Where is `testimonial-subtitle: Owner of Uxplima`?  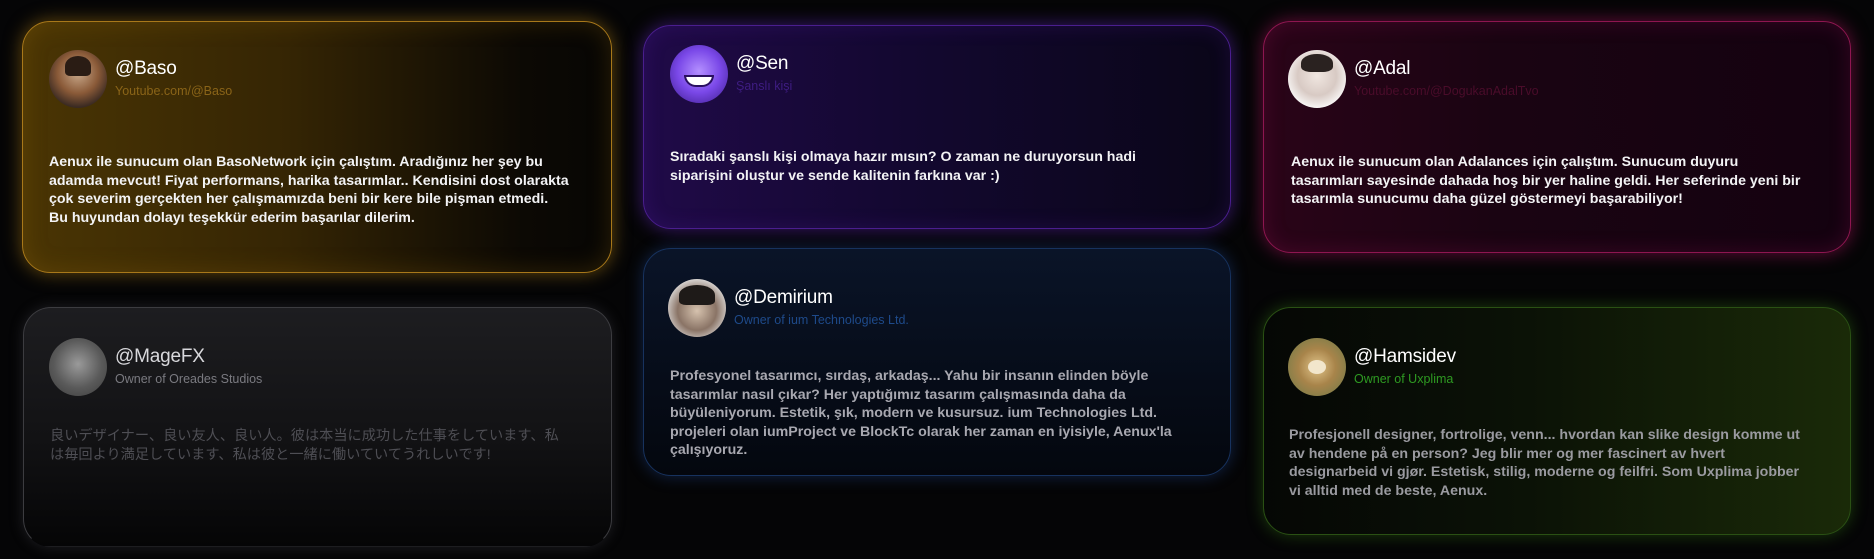 testimonial-subtitle: Owner of Uxplima is located at coordinates (1404, 379).